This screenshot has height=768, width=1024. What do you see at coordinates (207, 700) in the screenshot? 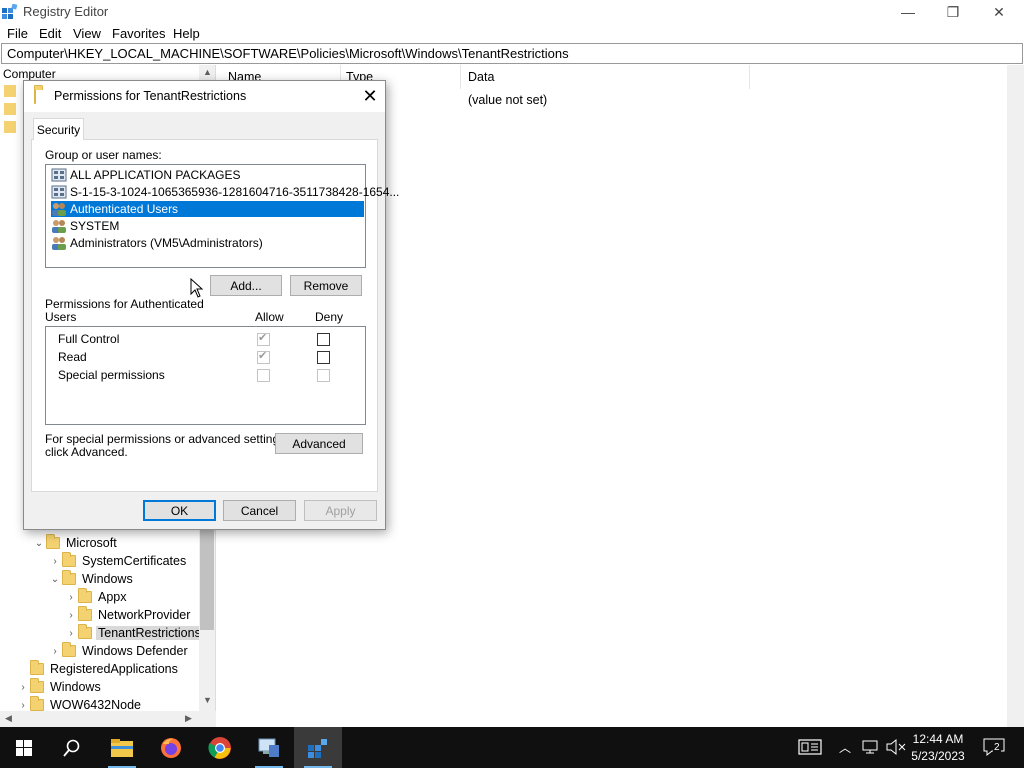
I see `scroll-down-icon: ▼` at bounding box center [207, 700].